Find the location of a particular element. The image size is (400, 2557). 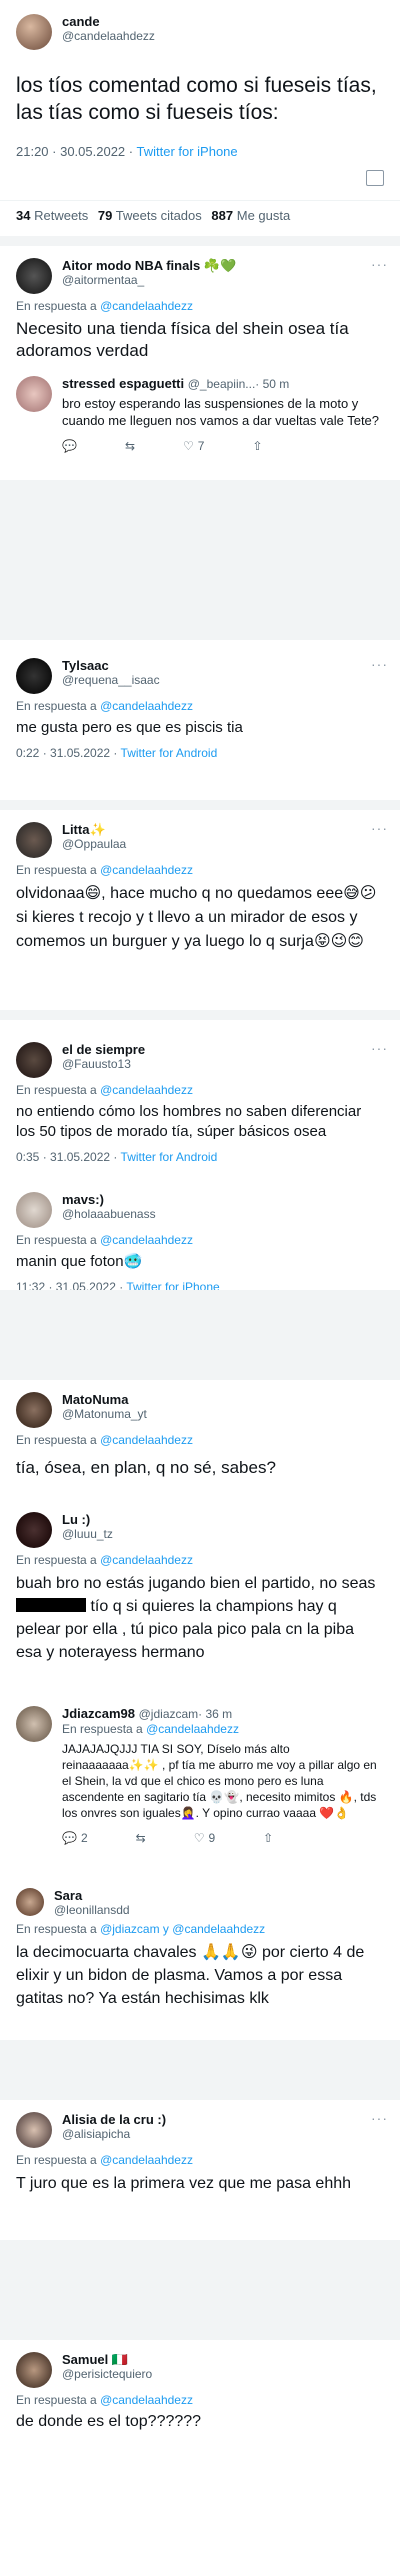

tweet-source: Twitter for iPhone is located at coordinates (186, 151).